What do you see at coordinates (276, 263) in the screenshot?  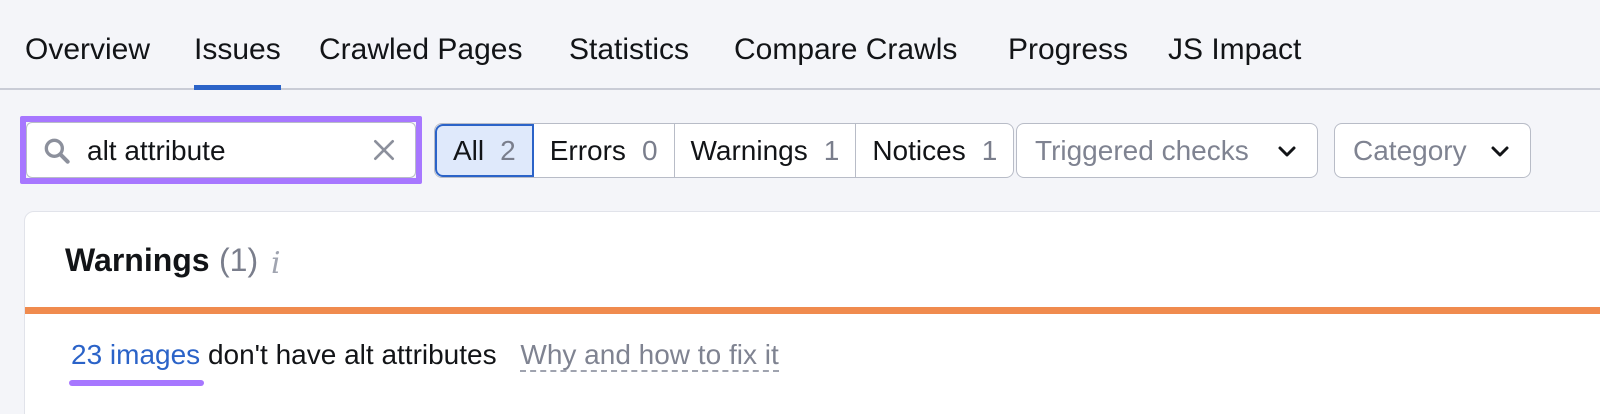 I see `info-icon: i` at bounding box center [276, 263].